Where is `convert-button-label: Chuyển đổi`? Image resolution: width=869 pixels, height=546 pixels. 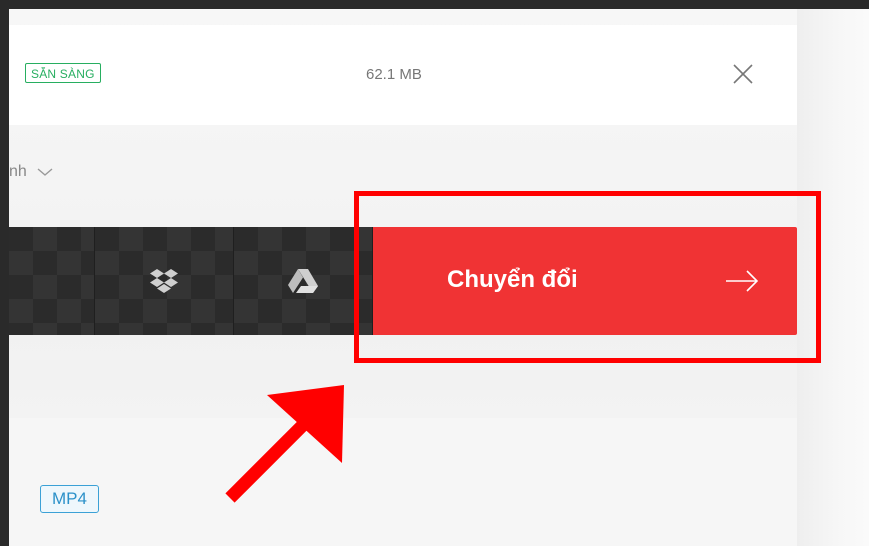
convert-button-label: Chuyển đổi is located at coordinates (512, 279).